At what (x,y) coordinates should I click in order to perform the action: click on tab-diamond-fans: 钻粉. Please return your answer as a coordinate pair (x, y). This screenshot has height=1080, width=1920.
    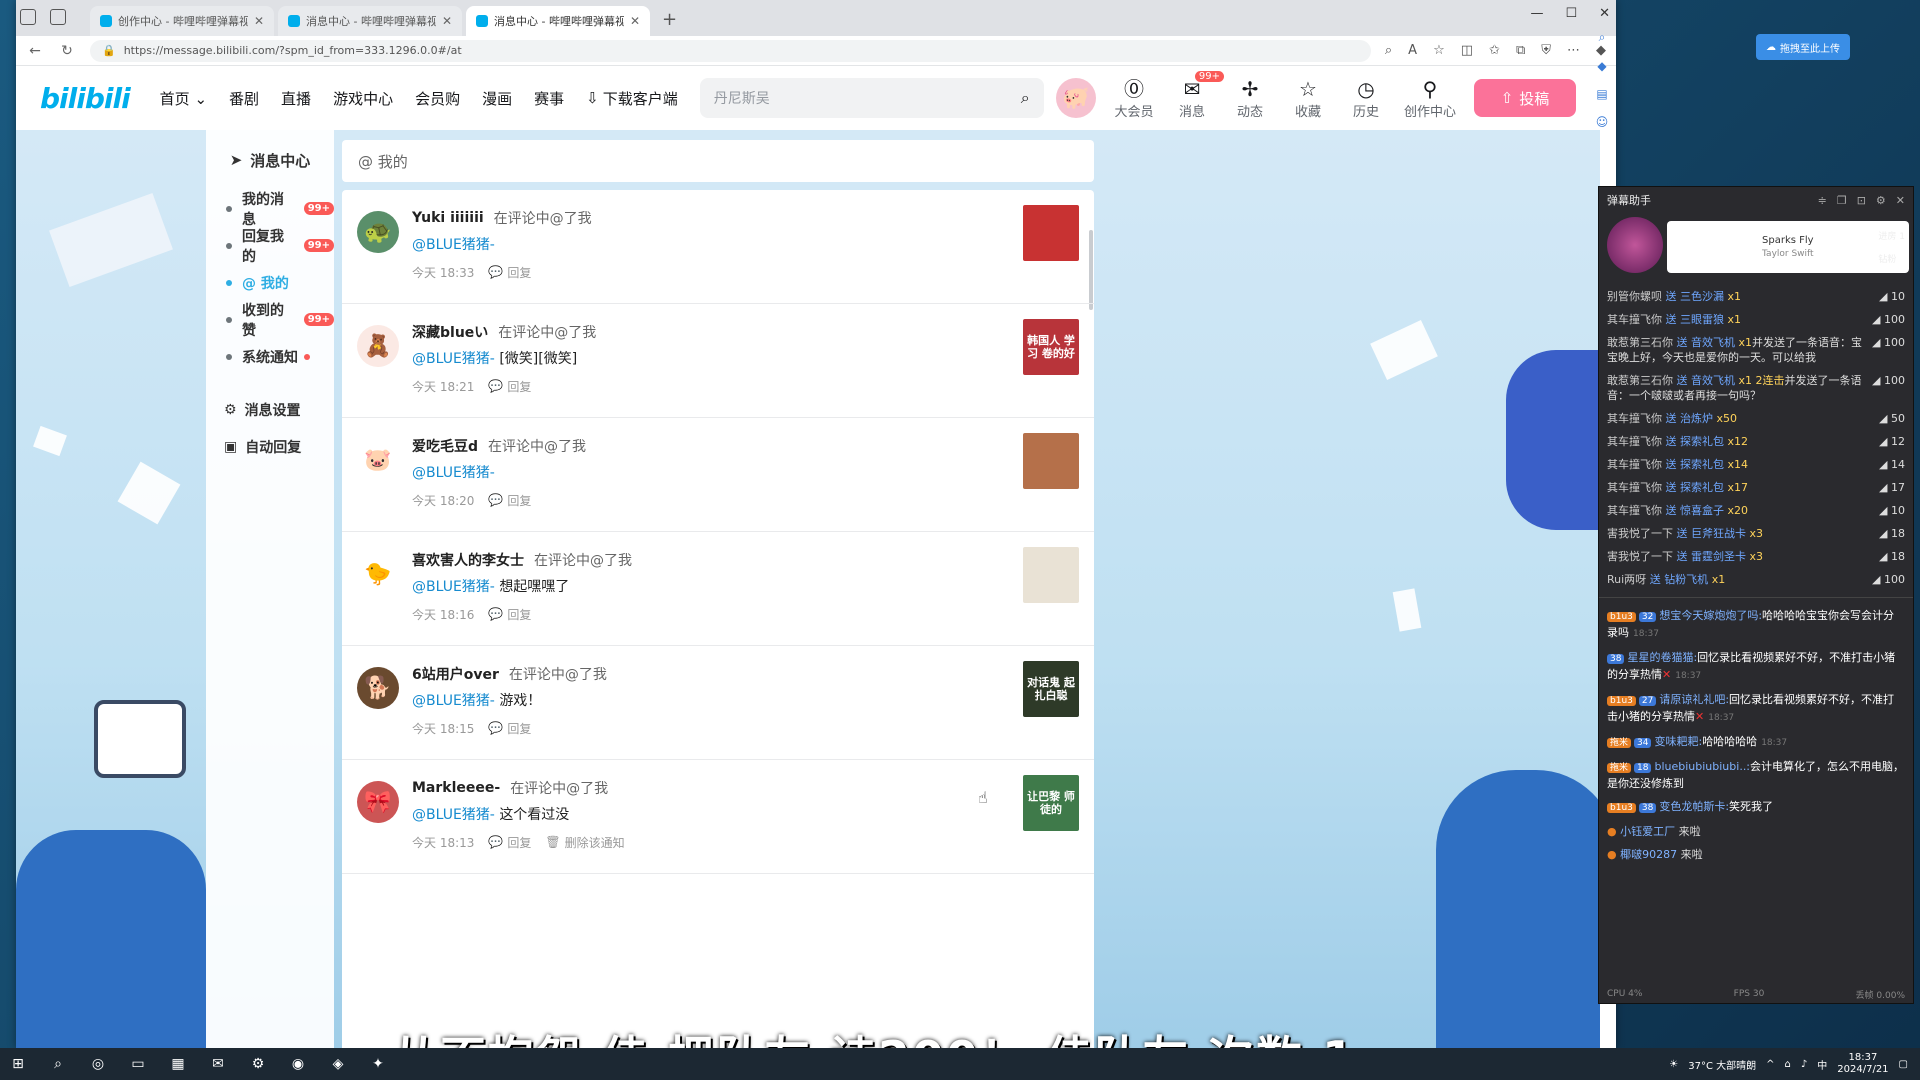
    Looking at the image, I should click on (1891, 258).